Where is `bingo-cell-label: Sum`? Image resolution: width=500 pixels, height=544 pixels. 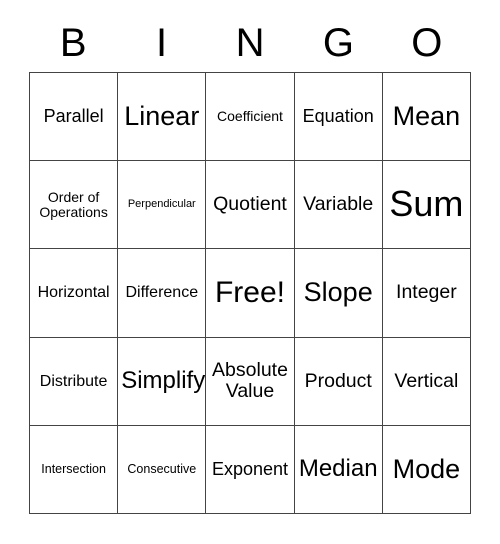 bingo-cell-label: Sum is located at coordinates (426, 204).